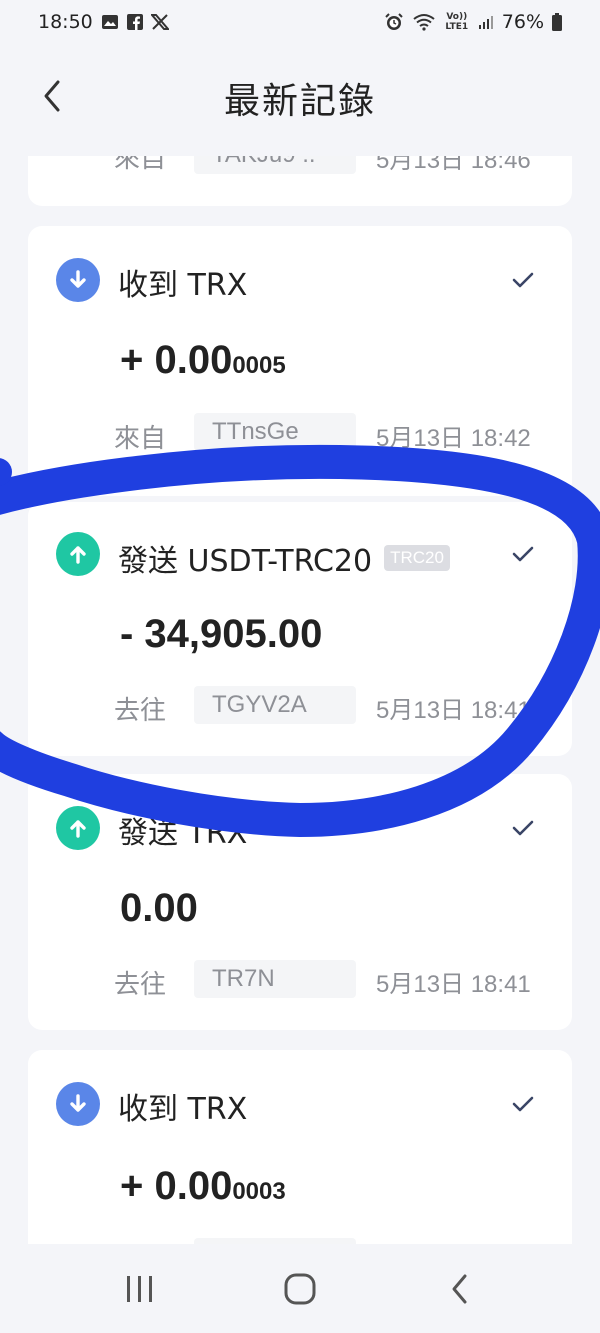 This screenshot has width=600, height=1333. Describe the element at coordinates (245, 561) in the screenshot. I see `tx-title-text: 發送 USDT-TRC20` at that location.